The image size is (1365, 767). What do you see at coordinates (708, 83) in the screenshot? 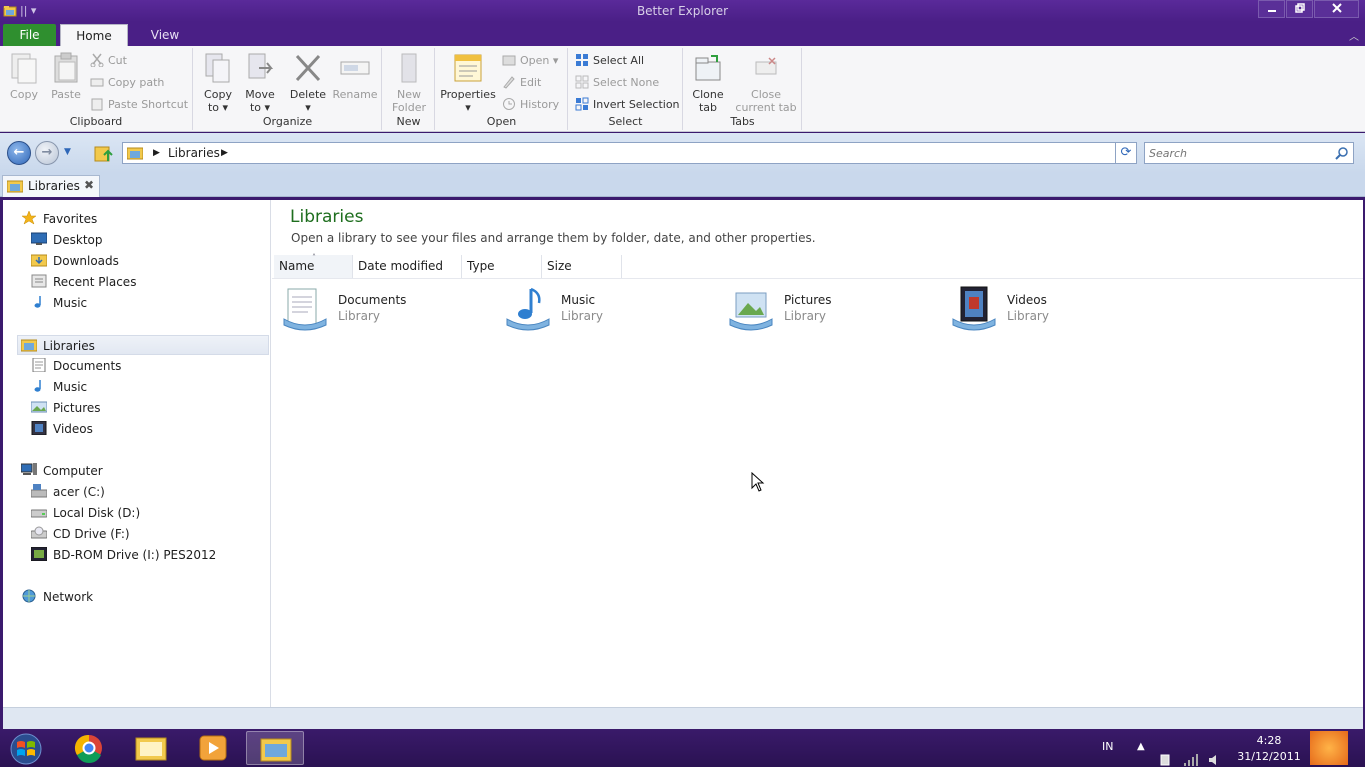
I see `clone-tab-button: Clone tab` at bounding box center [708, 83].